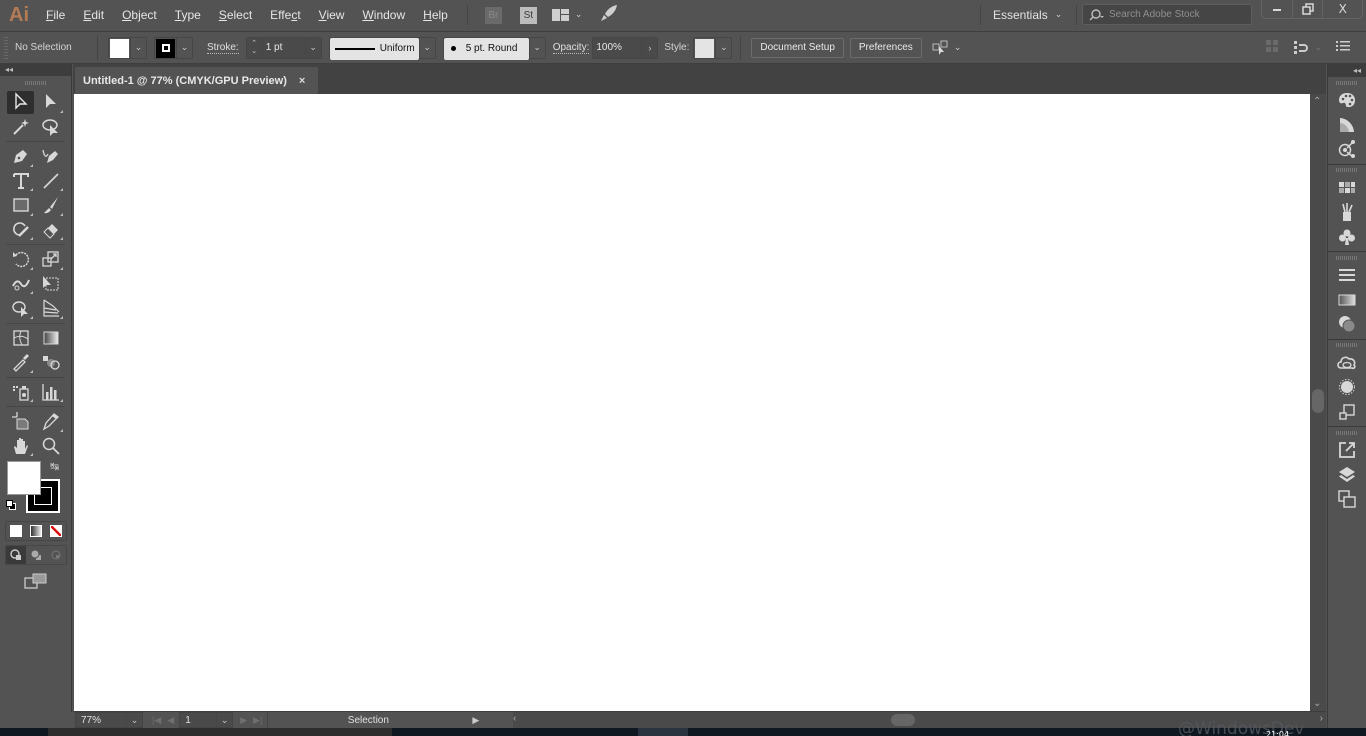  I want to click on status-menu-icon: ▶, so click(475, 720).